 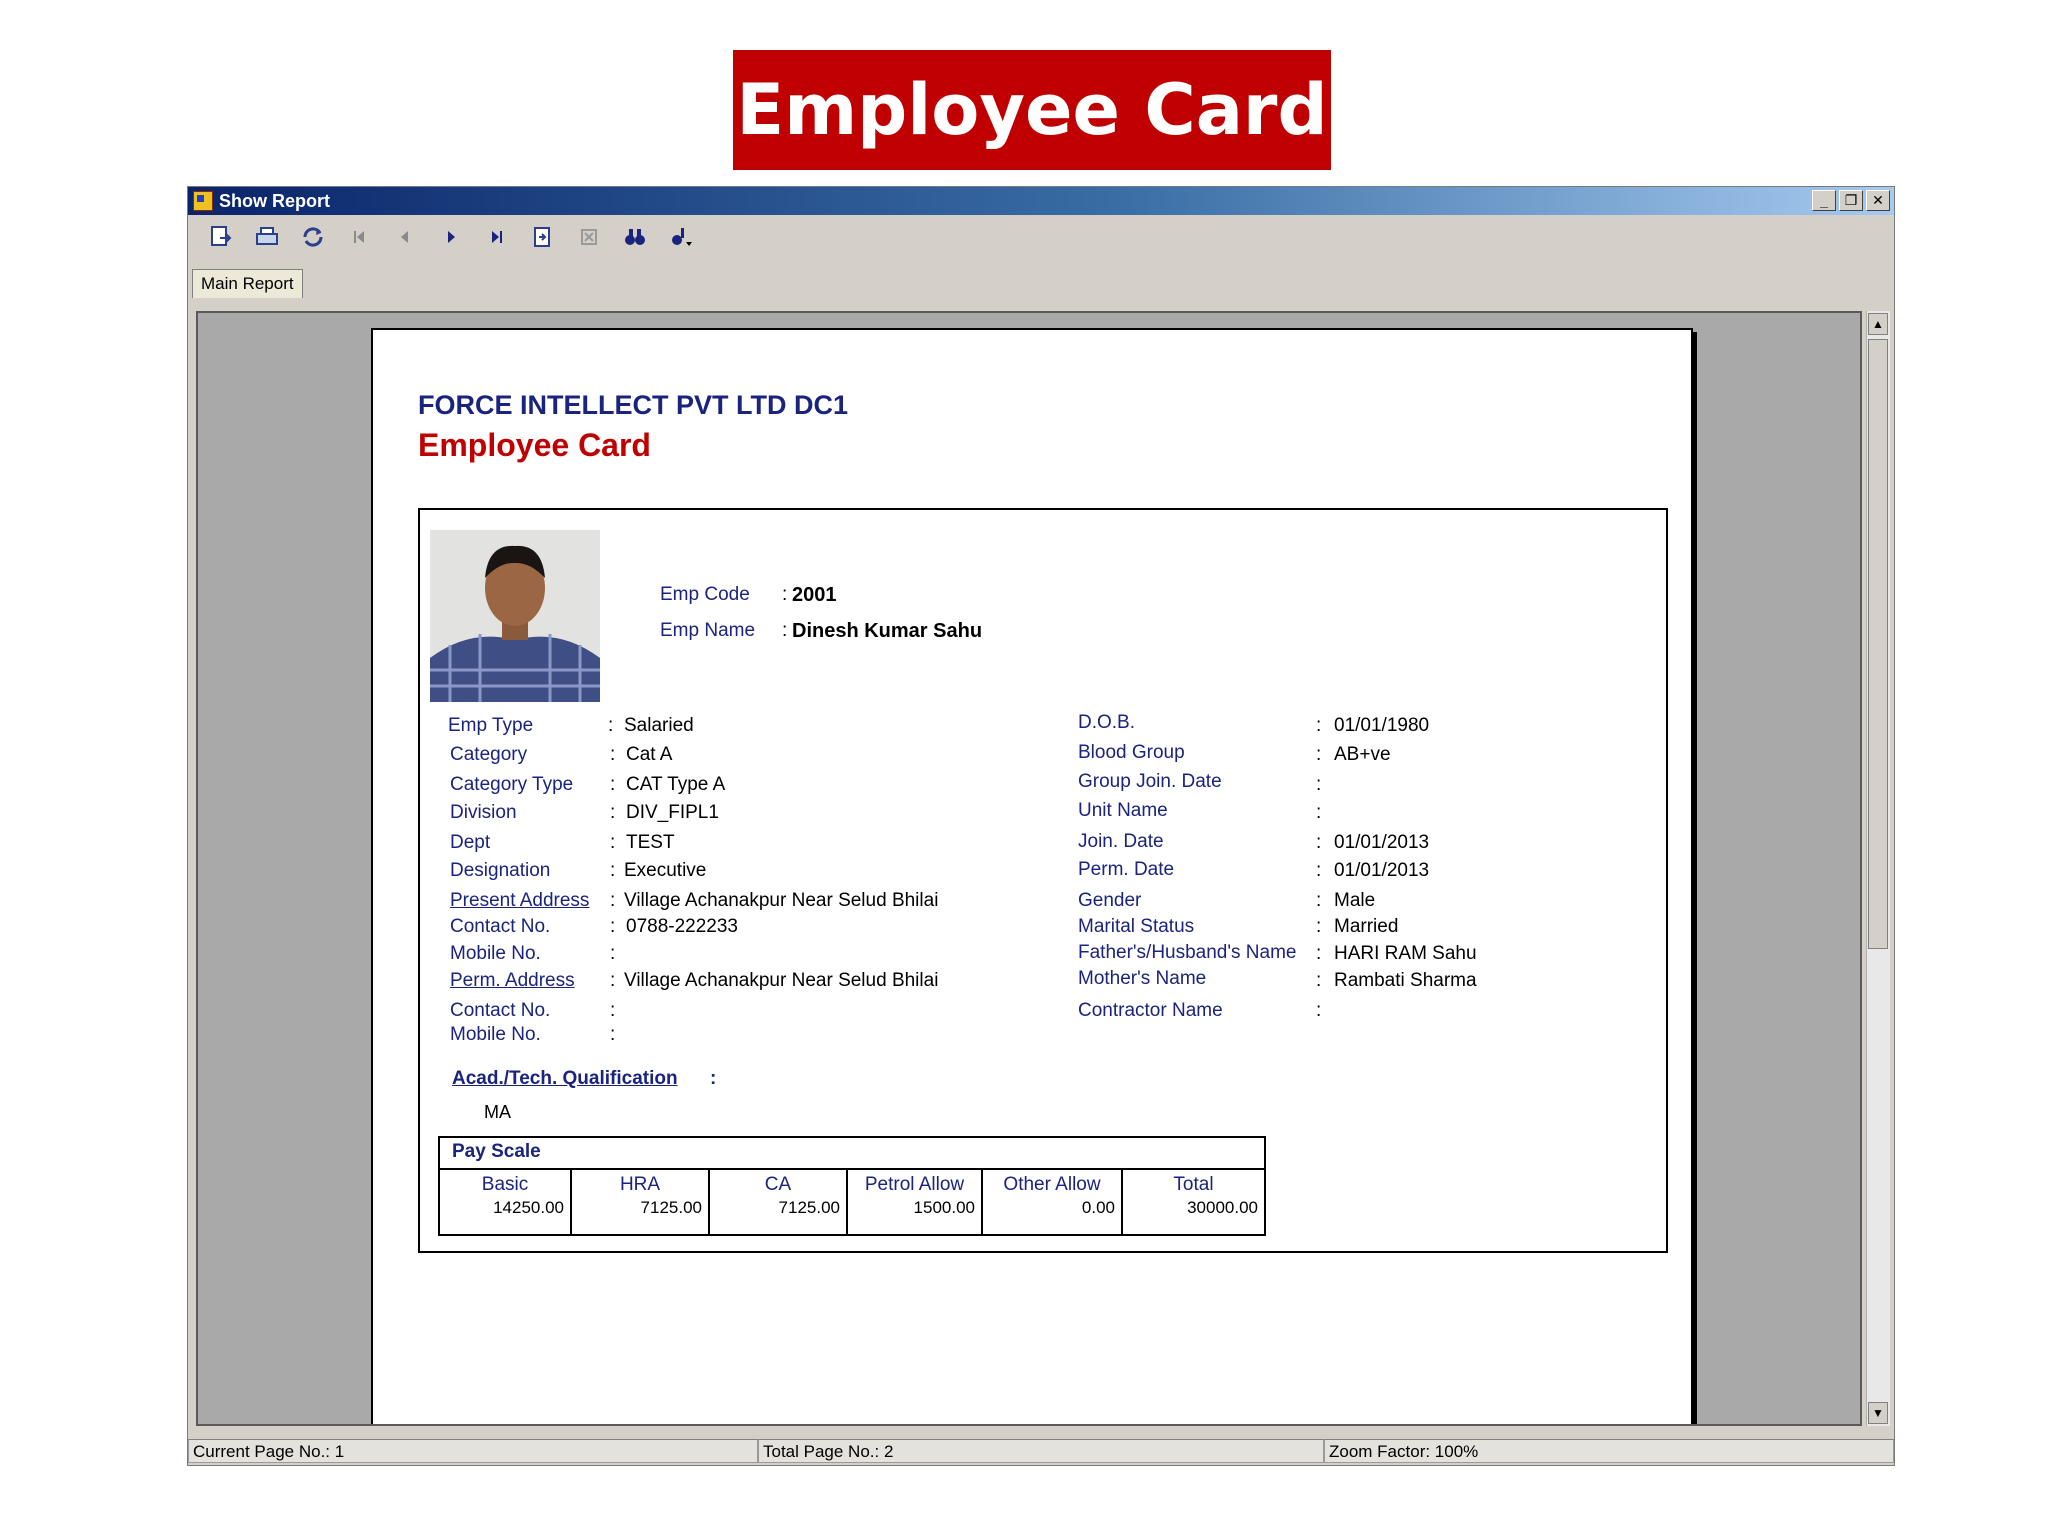 What do you see at coordinates (247, 283) in the screenshot?
I see `tab-main-report: Main Report` at bounding box center [247, 283].